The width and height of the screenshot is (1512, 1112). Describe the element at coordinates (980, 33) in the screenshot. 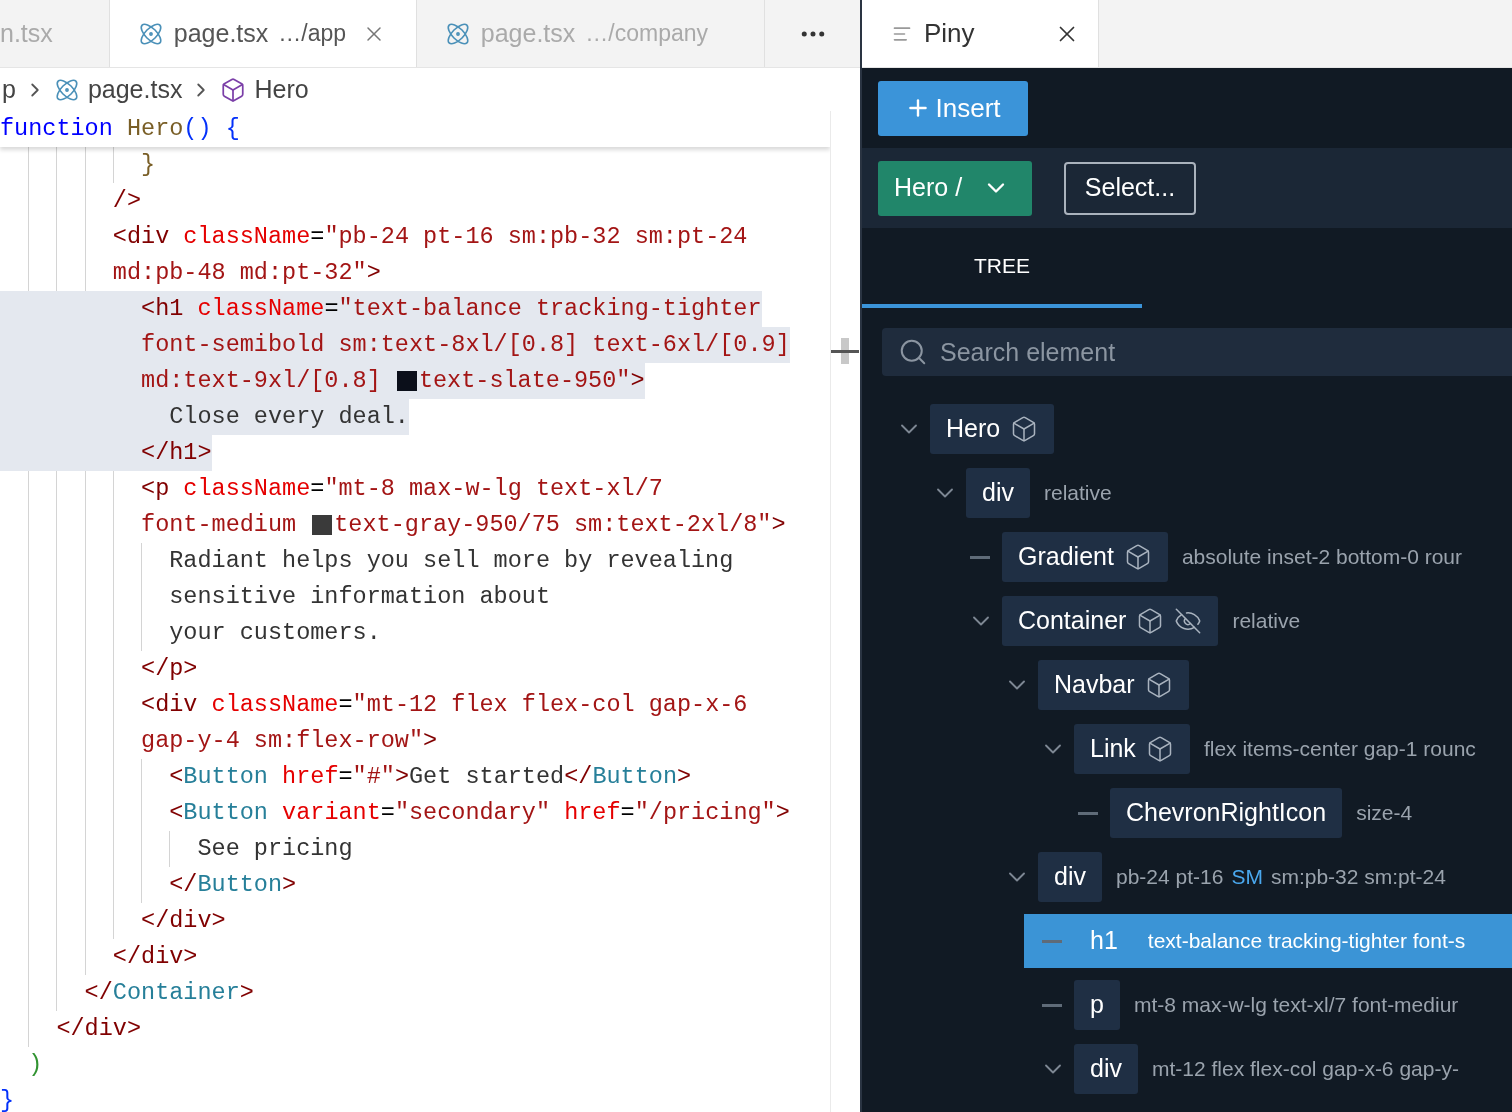

I see `panel-tab: Piny` at that location.